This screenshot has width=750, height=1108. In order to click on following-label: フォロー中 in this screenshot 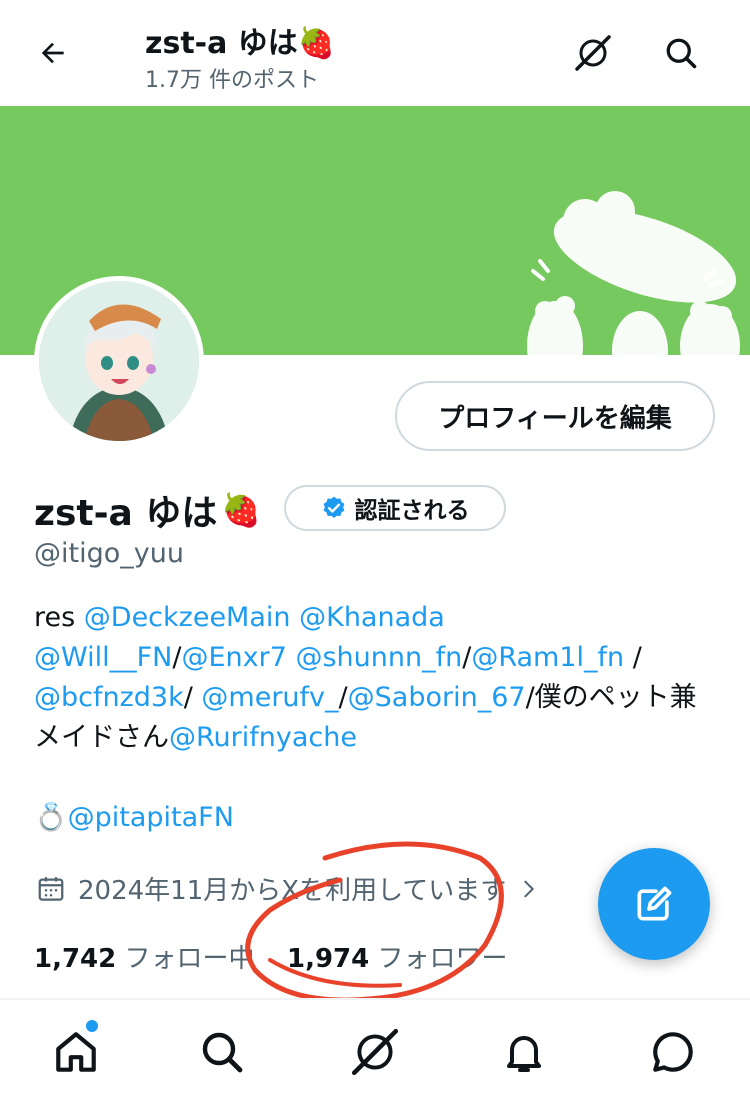, I will do `click(189, 959)`.